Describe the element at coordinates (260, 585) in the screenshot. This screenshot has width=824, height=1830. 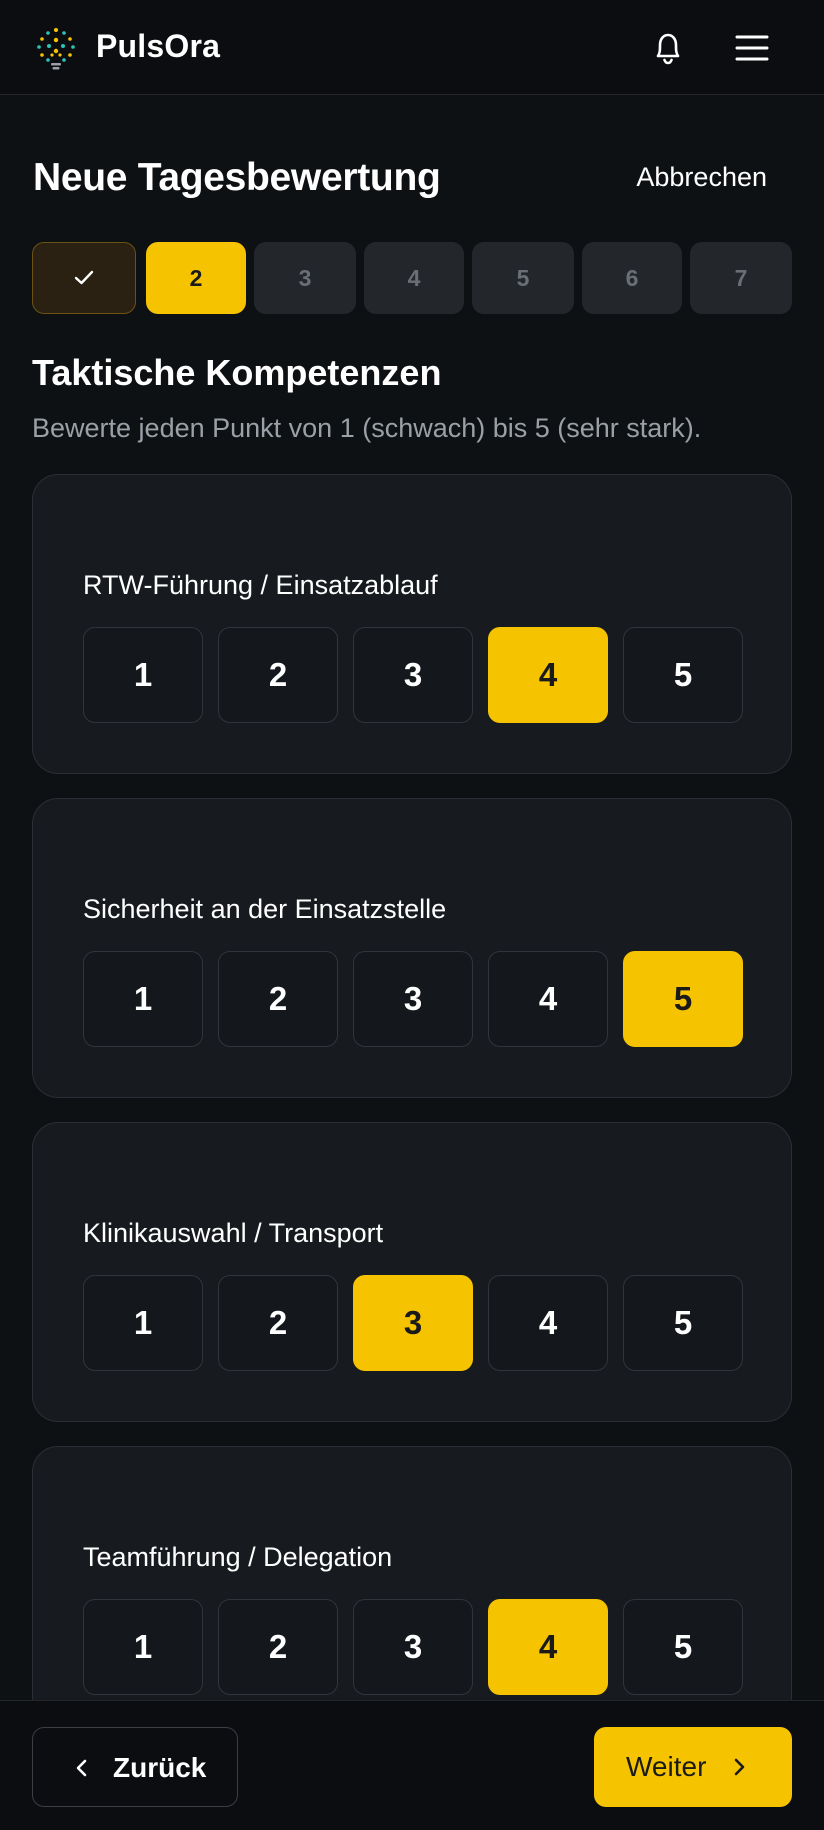
I see `criterion-label: RTW-Führung / Einsatzablauf` at that location.